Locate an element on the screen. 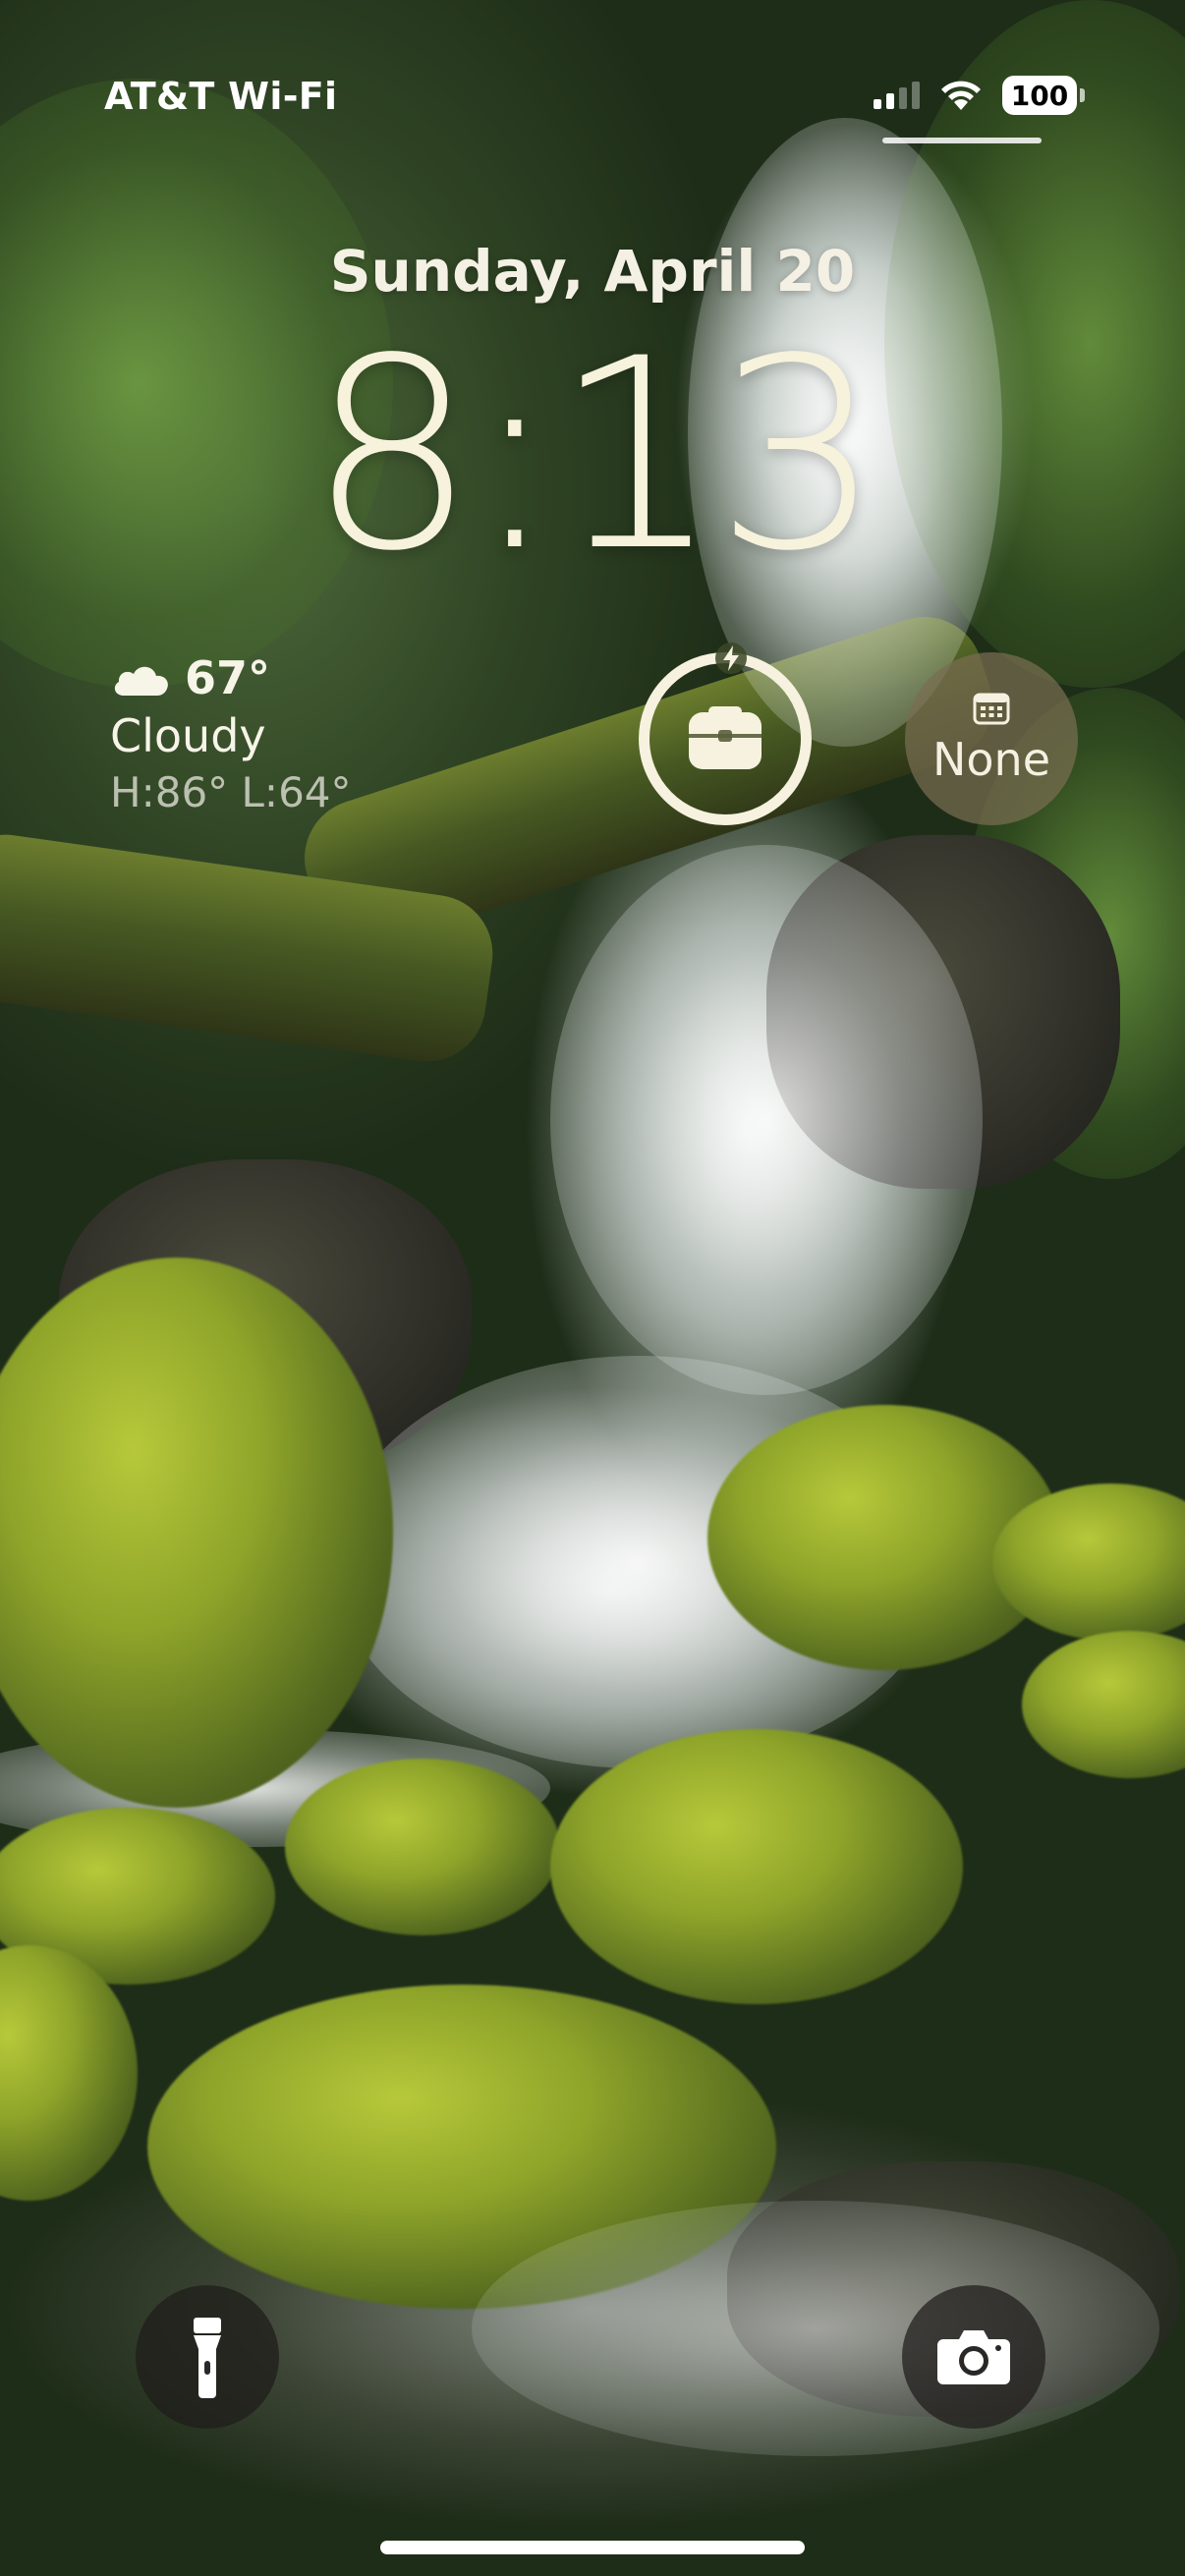  flashlight-button is located at coordinates (208, 2357).